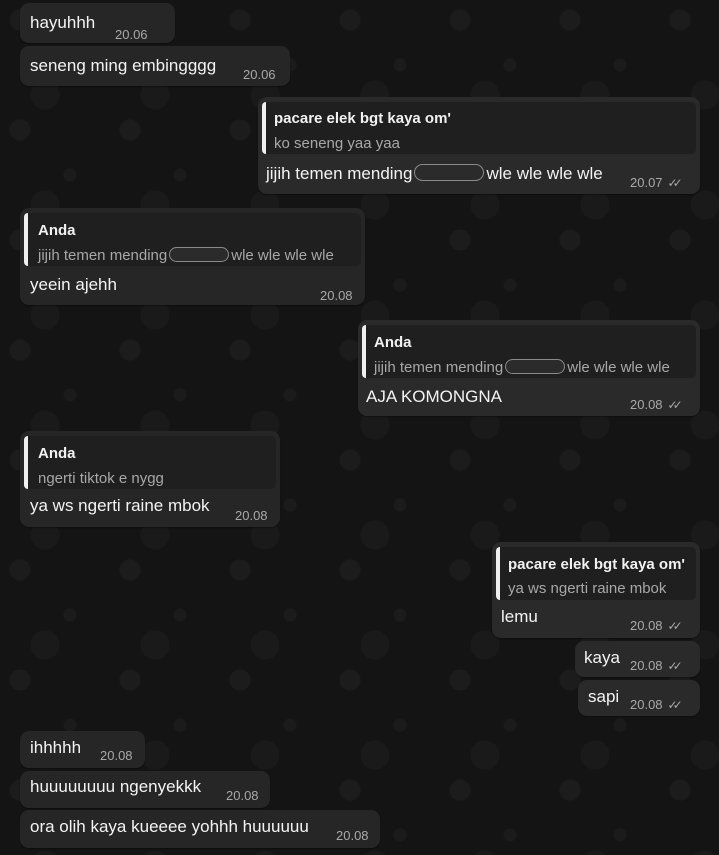  I want to click on message-bubble-outgoing: sapi 20.08 ✓✓, so click(639, 698).